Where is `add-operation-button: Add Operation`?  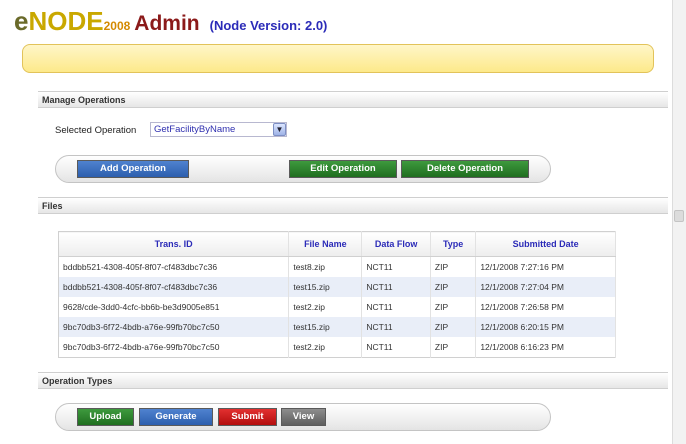
add-operation-button: Add Operation is located at coordinates (133, 169).